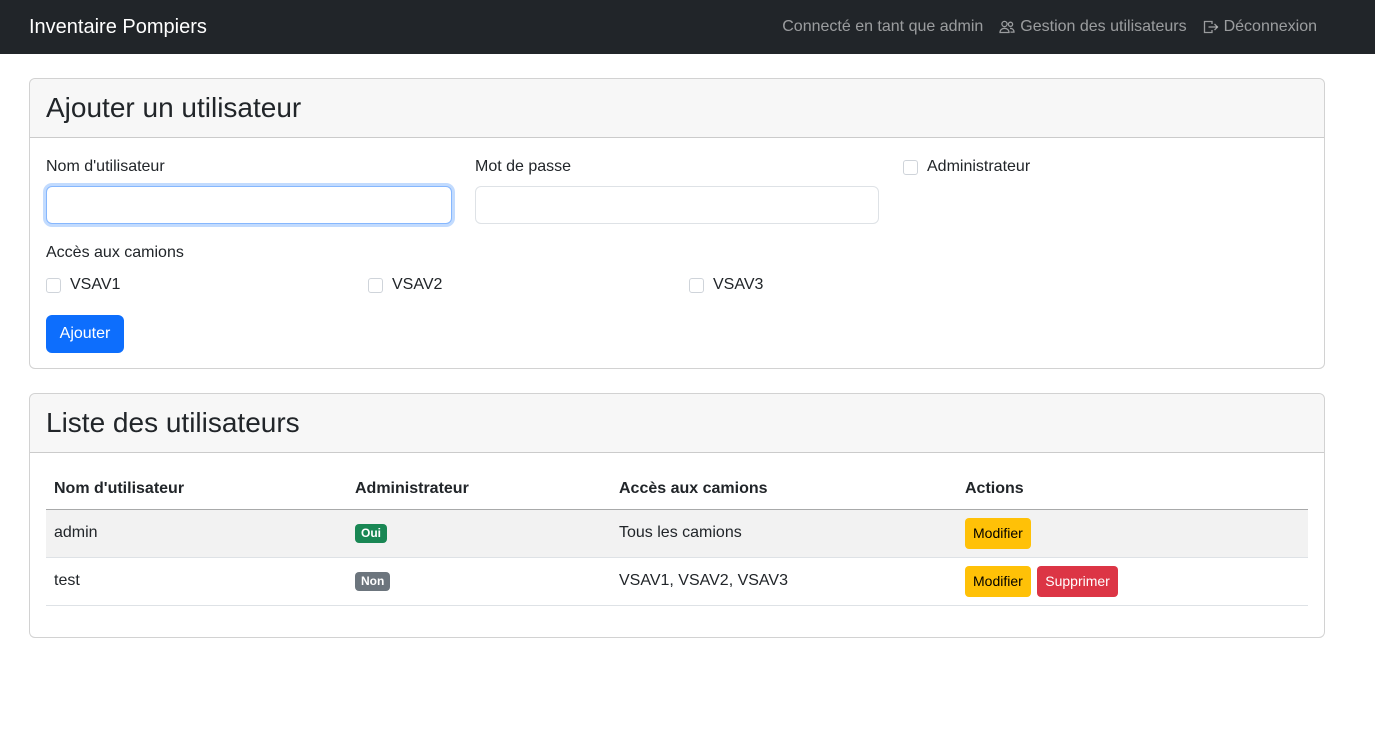 The image size is (1375, 743). I want to click on admin-status-badge: Oui, so click(371, 533).